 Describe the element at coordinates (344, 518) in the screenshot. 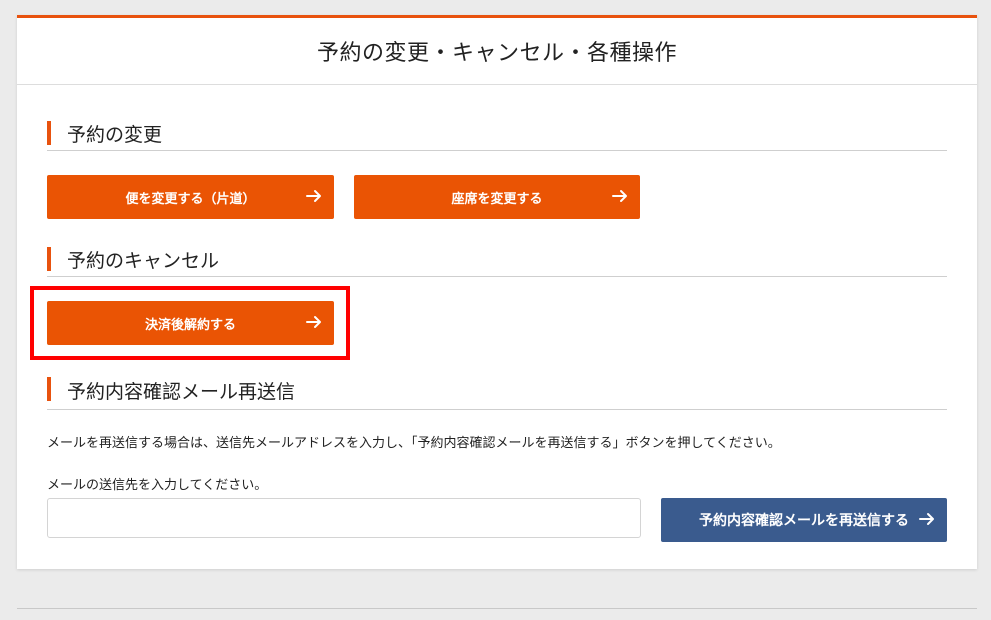

I see `email-field` at that location.